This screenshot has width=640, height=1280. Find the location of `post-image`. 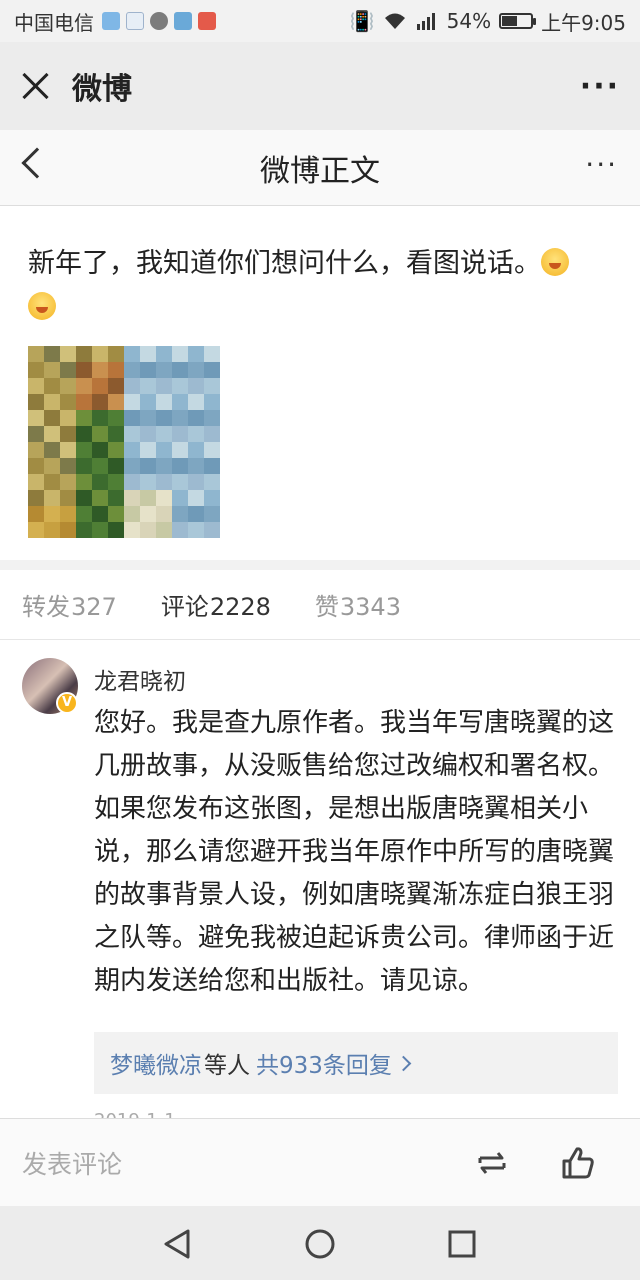

post-image is located at coordinates (124, 442).